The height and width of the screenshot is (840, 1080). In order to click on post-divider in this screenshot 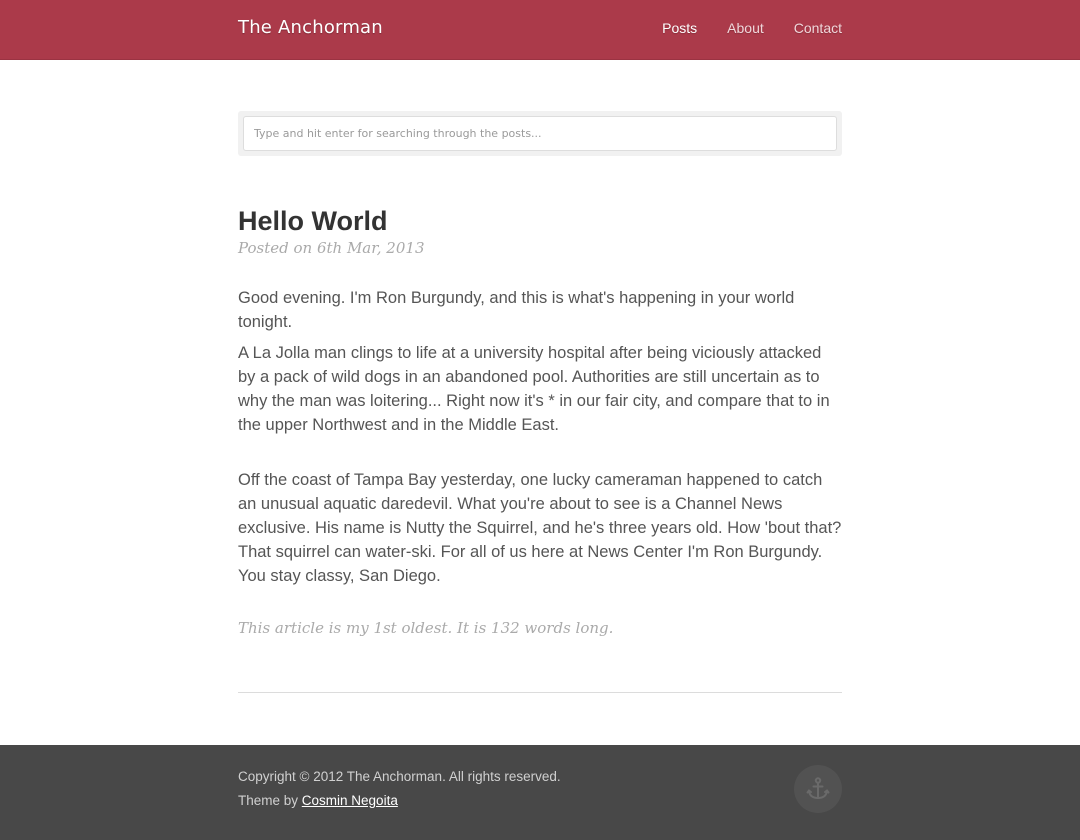, I will do `click(540, 692)`.